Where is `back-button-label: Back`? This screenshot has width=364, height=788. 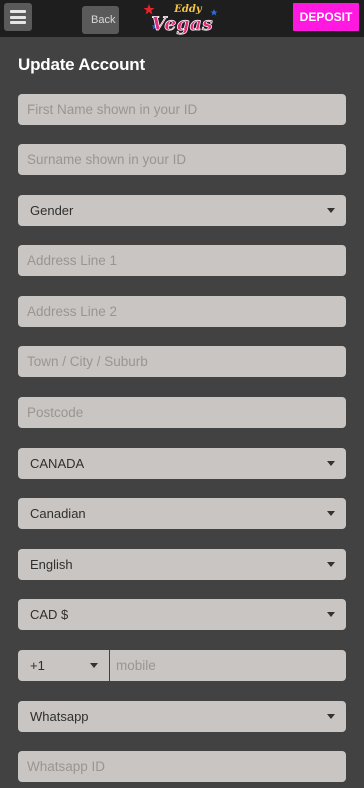
back-button-label: Back is located at coordinates (100, 20).